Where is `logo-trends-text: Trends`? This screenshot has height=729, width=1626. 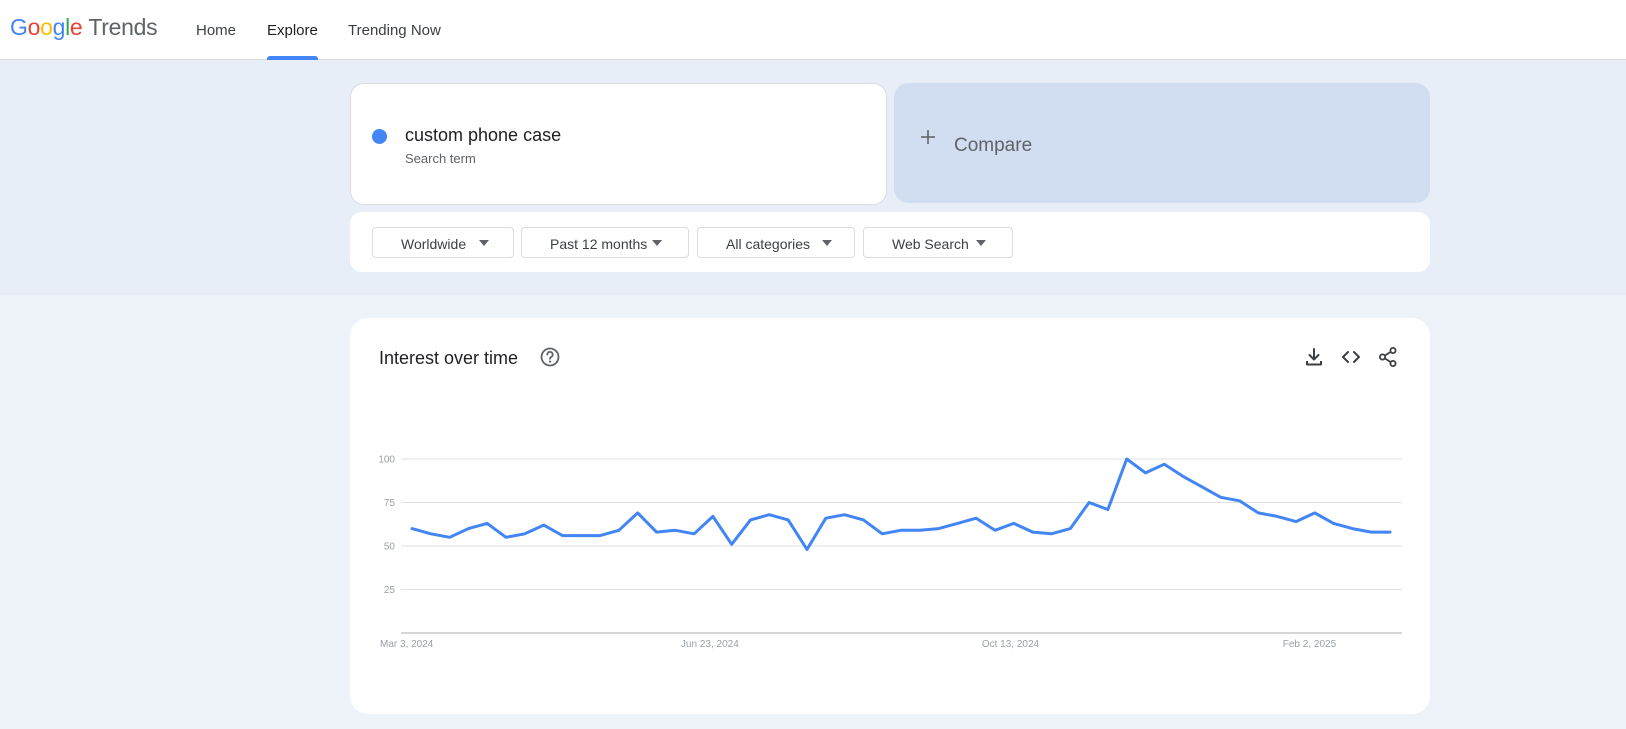 logo-trends-text: Trends is located at coordinates (123, 27).